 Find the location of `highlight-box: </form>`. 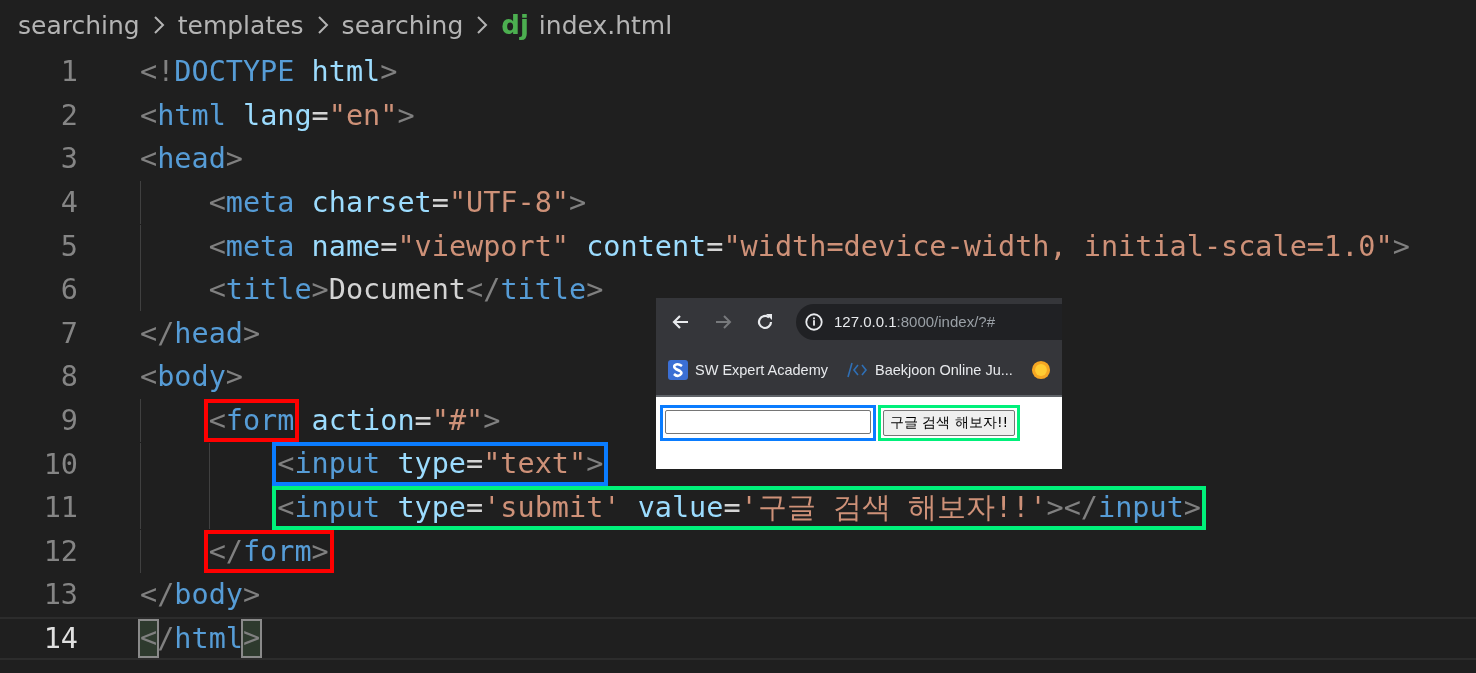

highlight-box: </form> is located at coordinates (268, 551).